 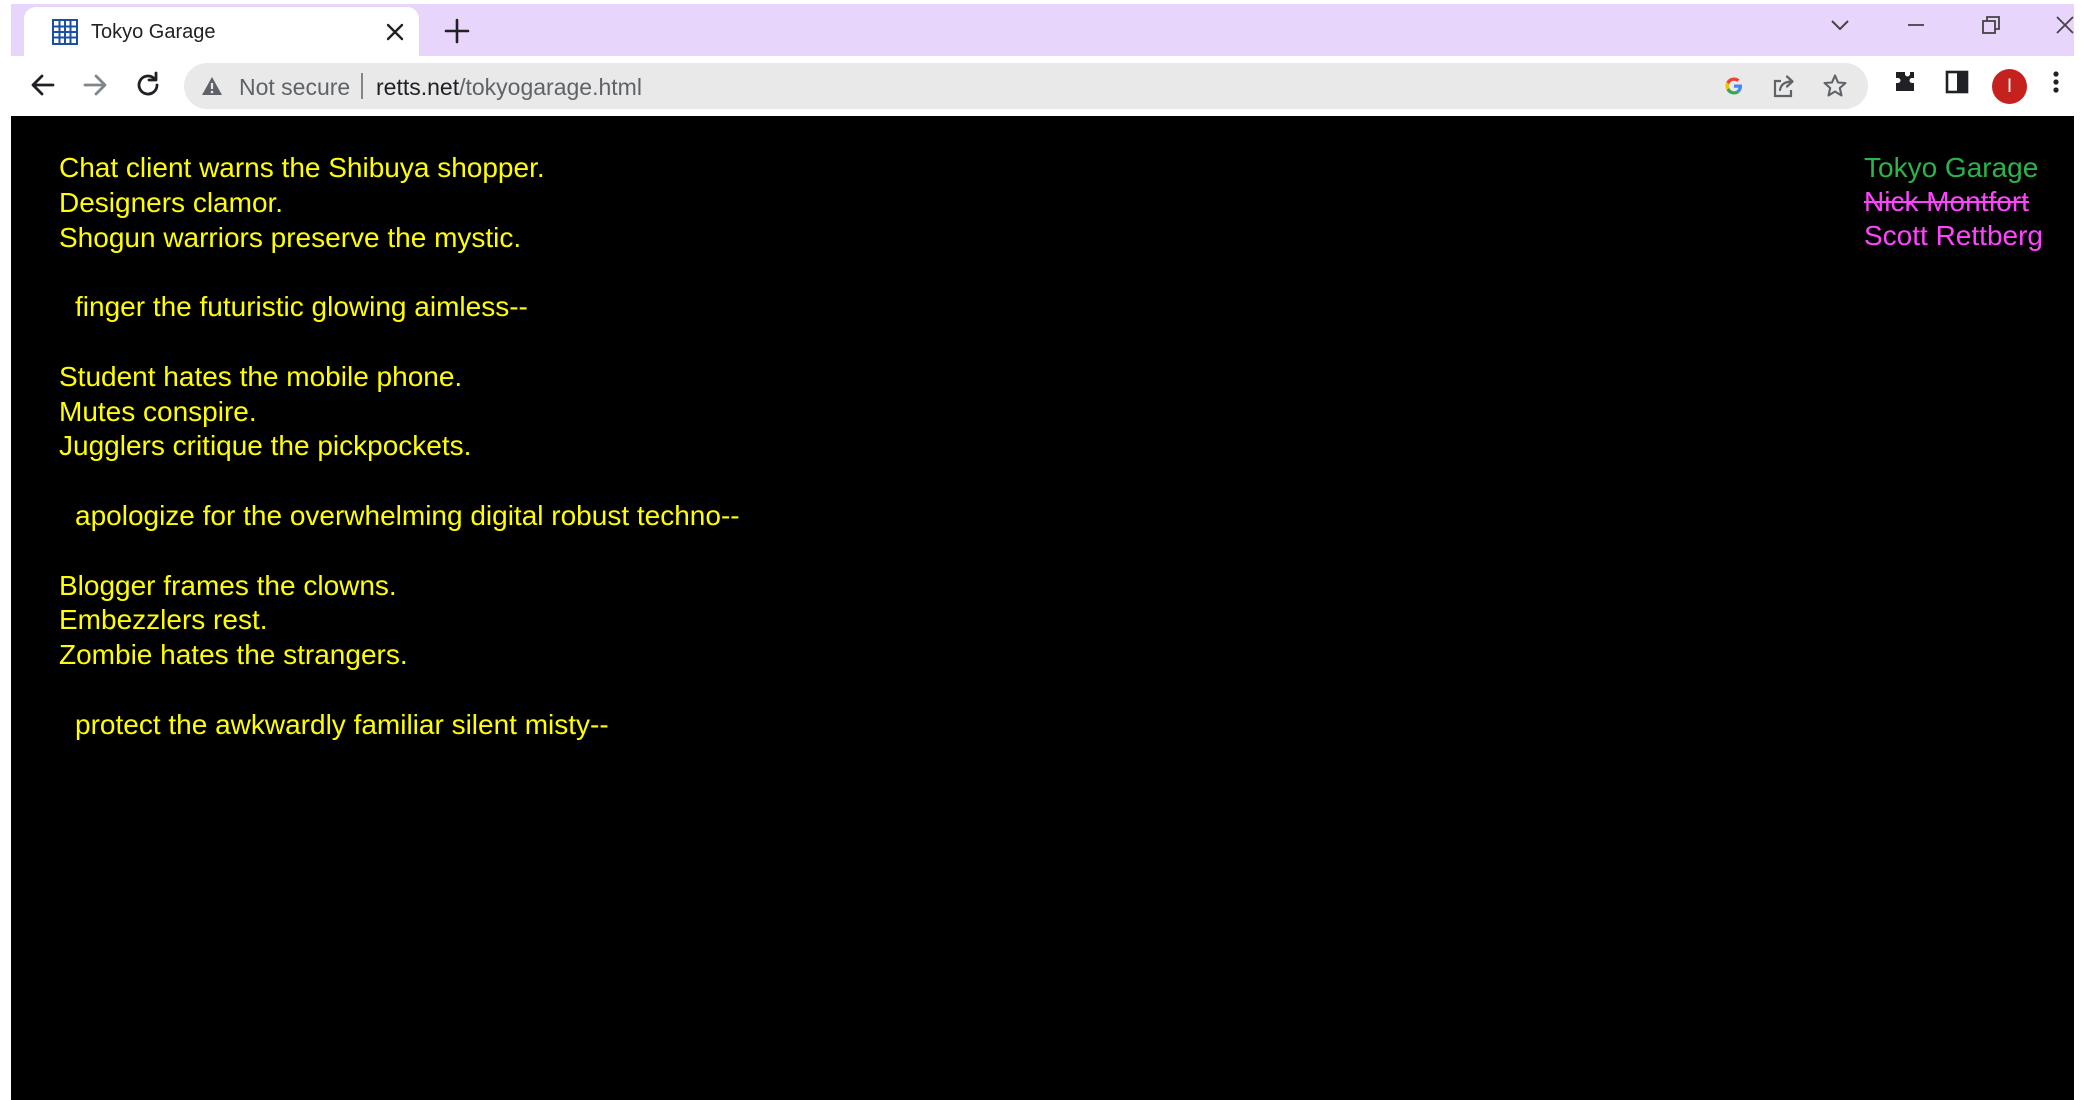 What do you see at coordinates (95, 85) in the screenshot?
I see `forward-arrow-icon` at bounding box center [95, 85].